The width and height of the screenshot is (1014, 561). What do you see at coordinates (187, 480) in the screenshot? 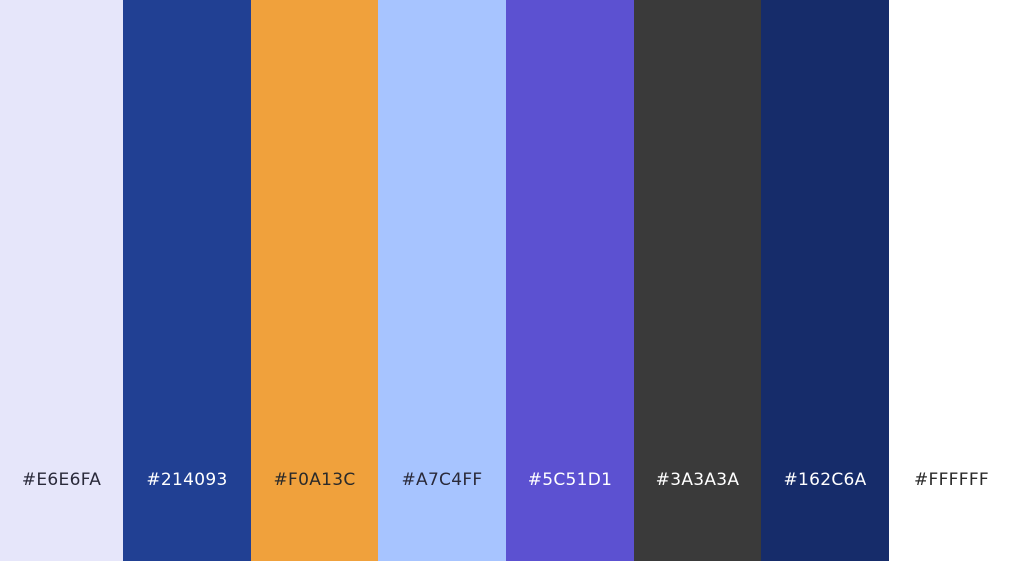
I see `swatch-hex-label: #214093` at bounding box center [187, 480].